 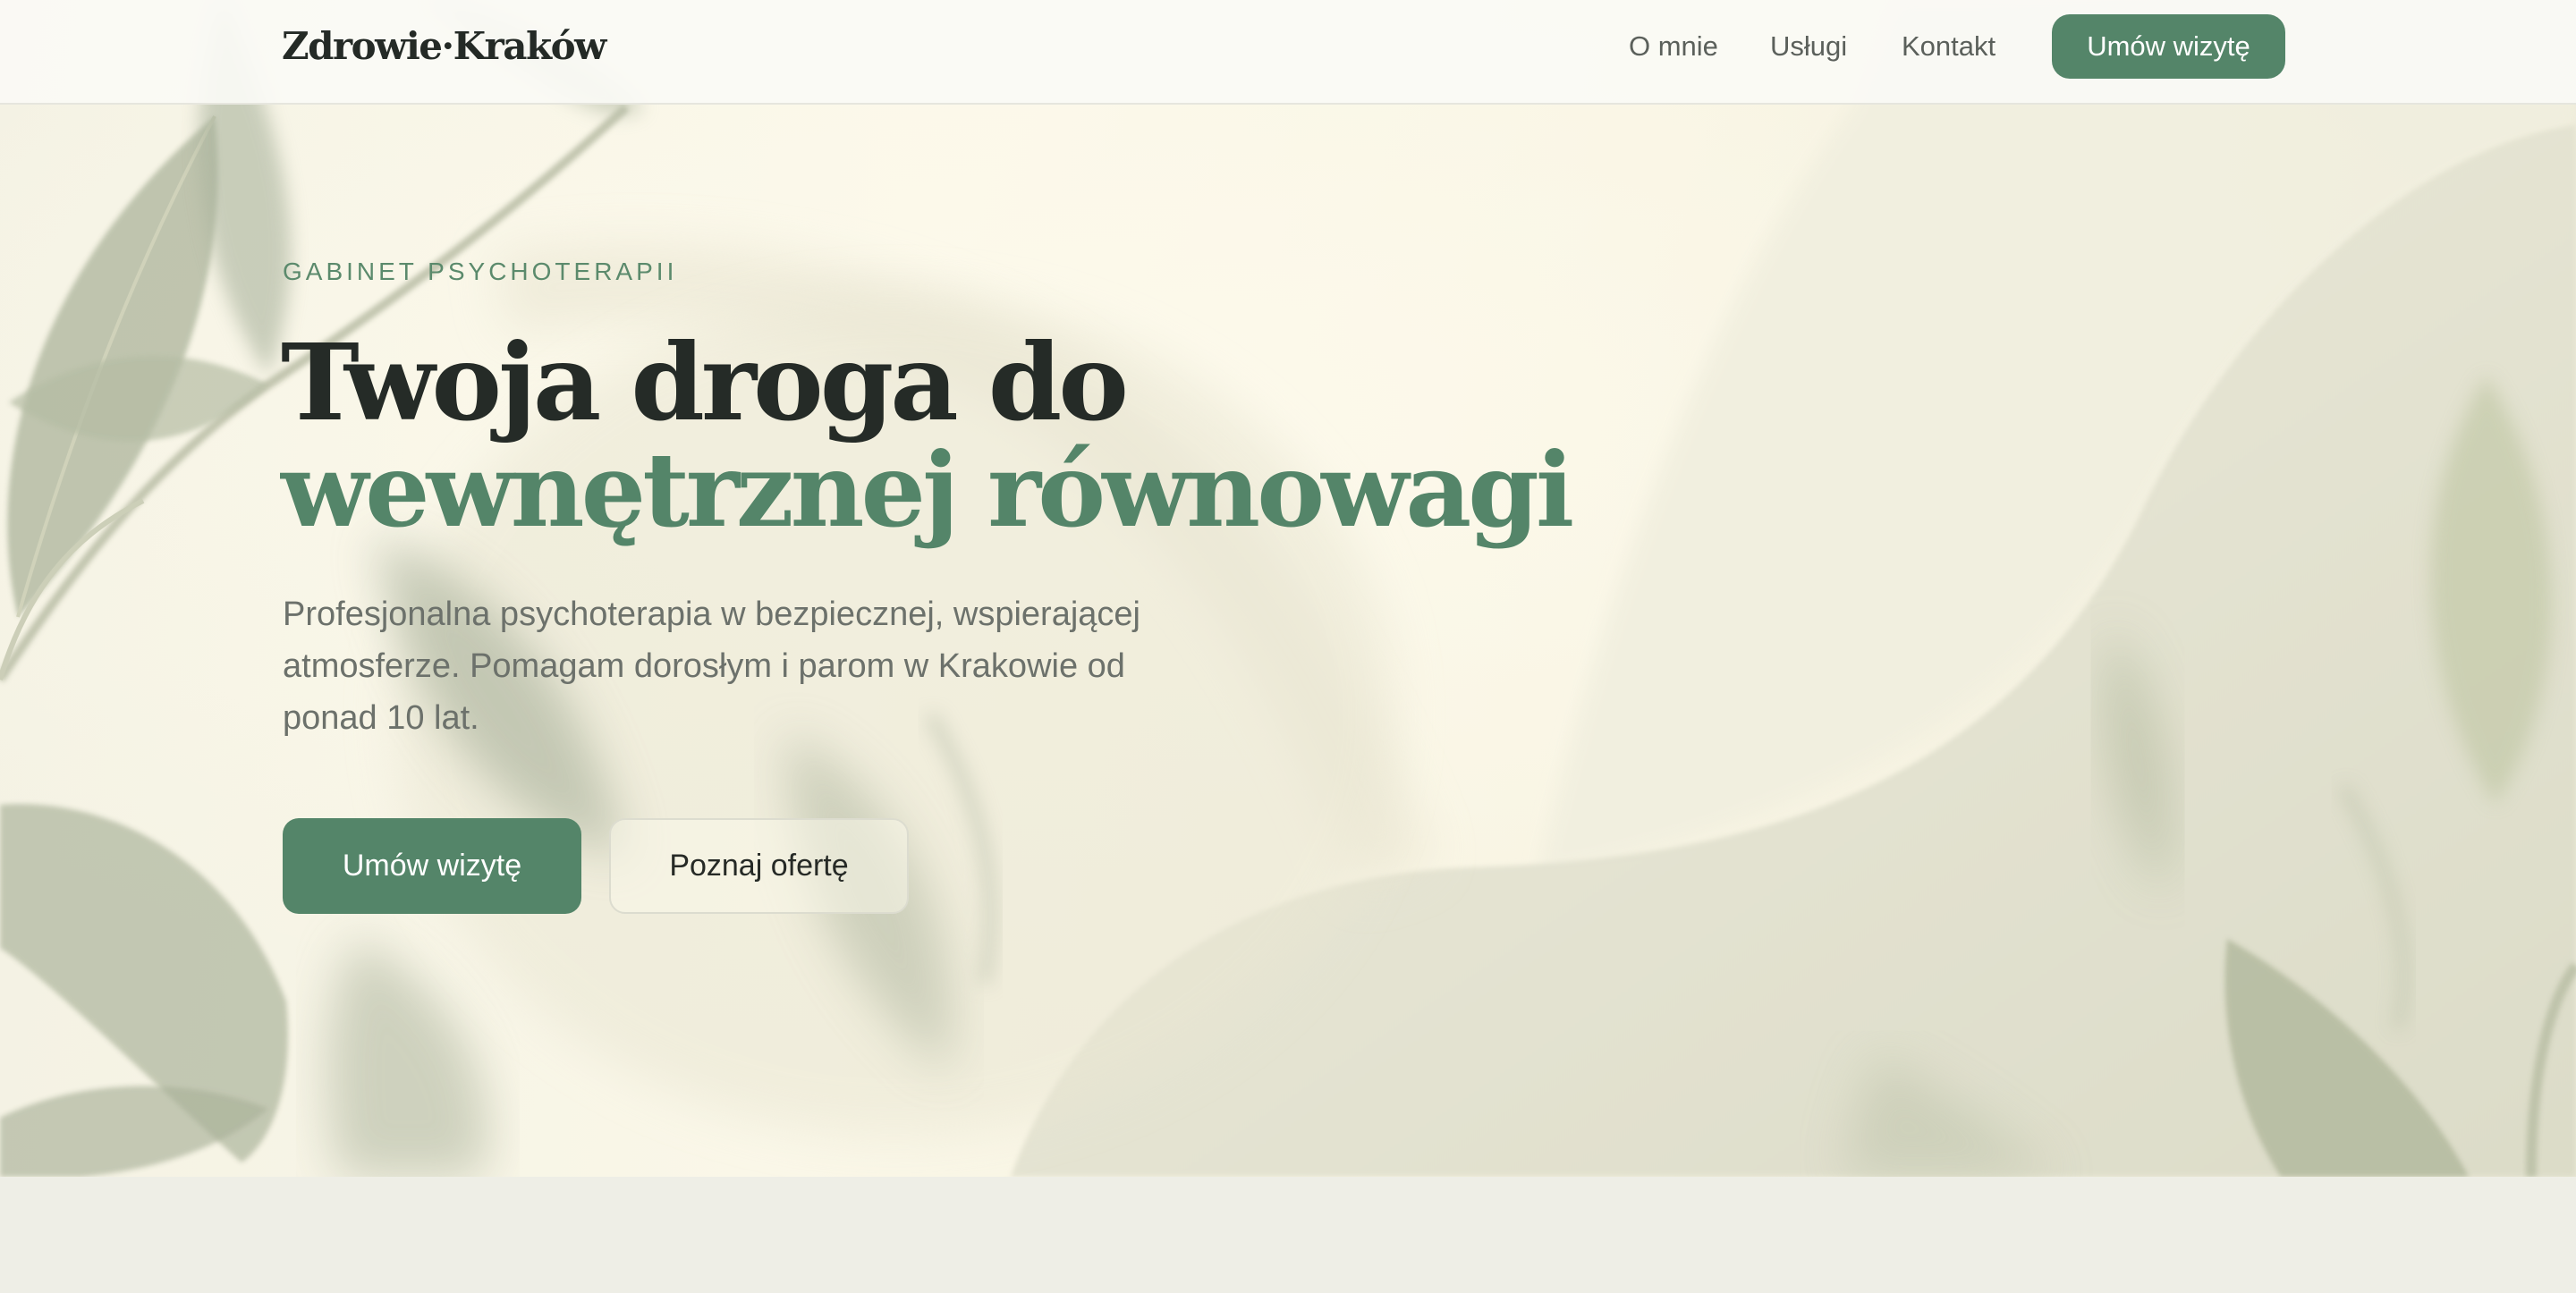 I want to click on header-book-visit-button: Umów wizytę, so click(x=2168, y=47).